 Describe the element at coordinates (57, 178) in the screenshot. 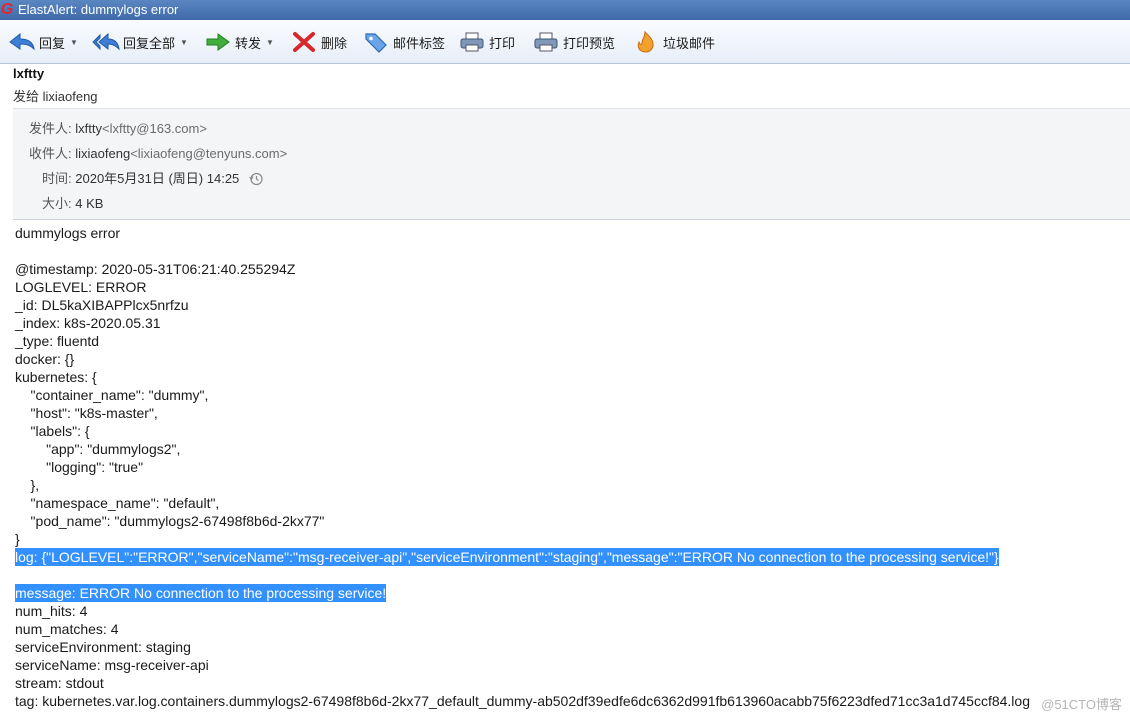

I see `time-label: 时间:` at that location.